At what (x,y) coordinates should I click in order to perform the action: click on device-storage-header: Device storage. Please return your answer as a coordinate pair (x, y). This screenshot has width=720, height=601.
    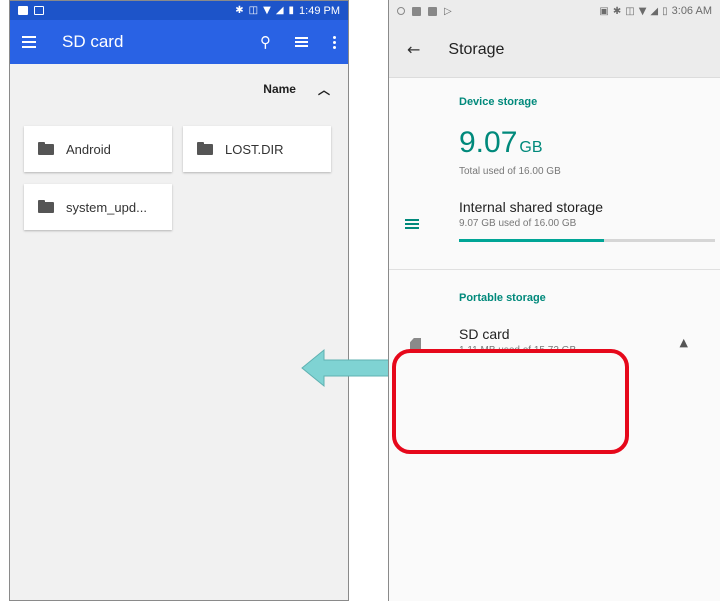
    Looking at the image, I should click on (498, 102).